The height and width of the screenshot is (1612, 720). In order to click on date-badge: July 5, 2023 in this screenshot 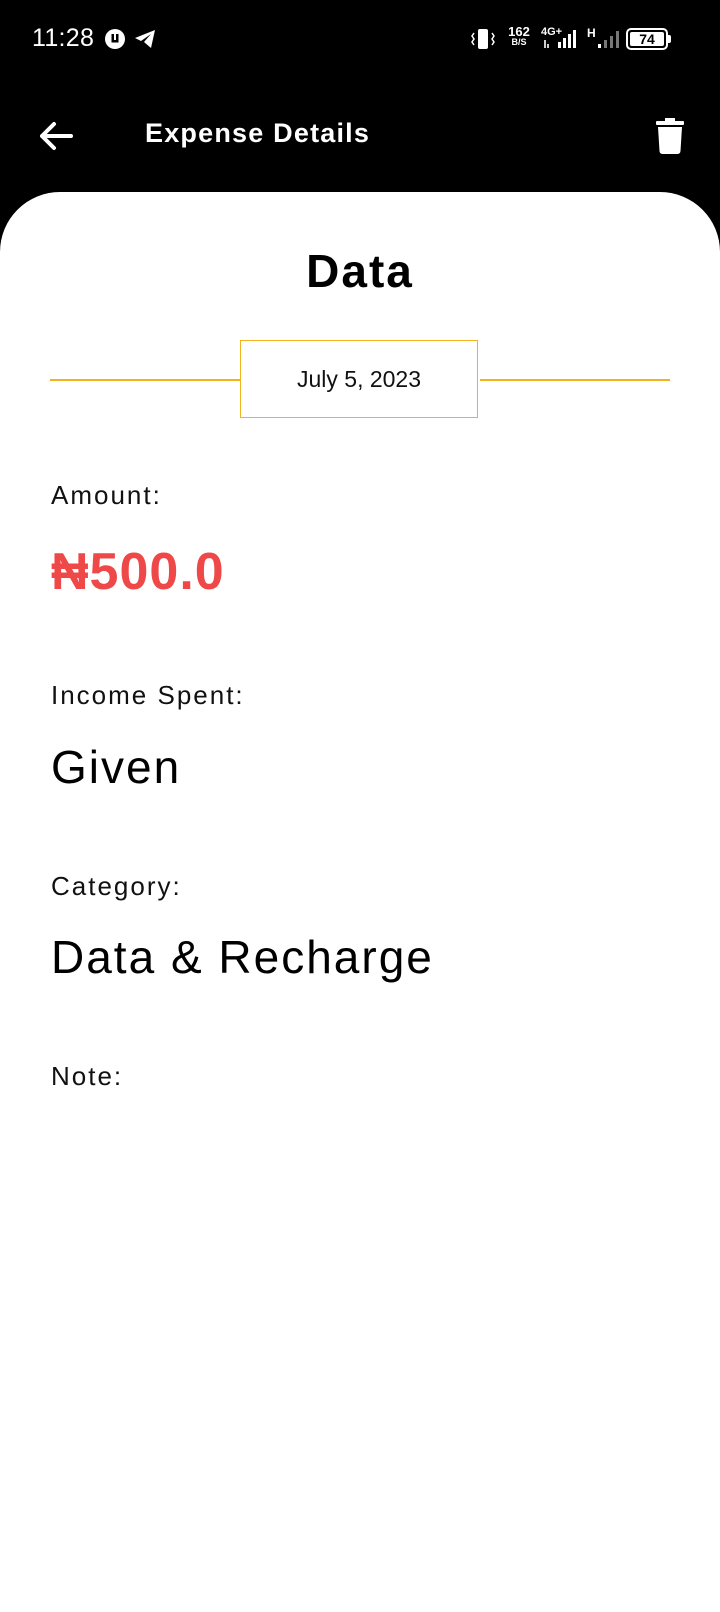, I will do `click(359, 379)`.